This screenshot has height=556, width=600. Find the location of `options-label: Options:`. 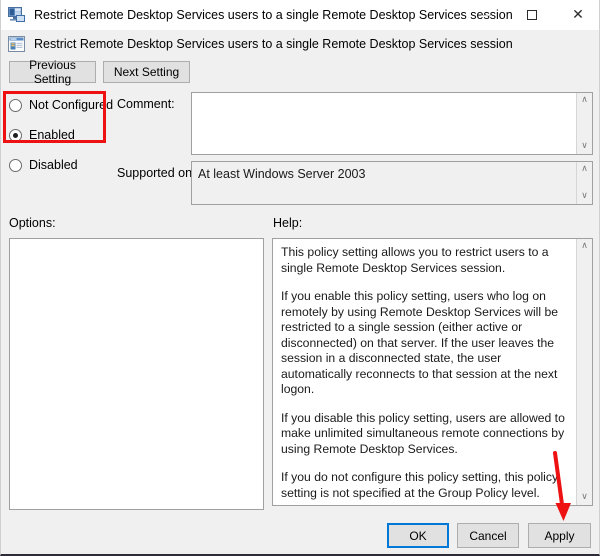

options-label: Options: is located at coordinates (32, 223).